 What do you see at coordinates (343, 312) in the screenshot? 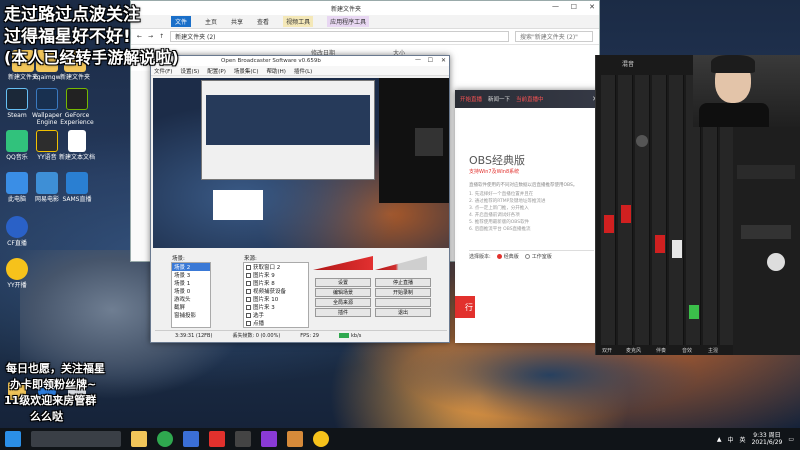
I see `plugins-button: 插件` at bounding box center [343, 312].